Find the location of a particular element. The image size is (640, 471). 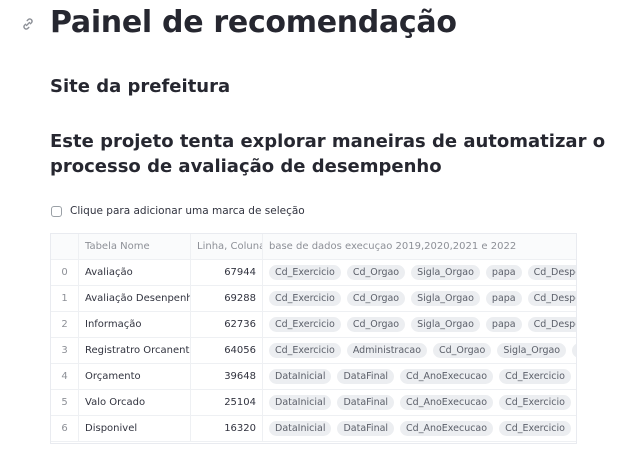

cell-tabela-nome: Informação is located at coordinates (135, 325).